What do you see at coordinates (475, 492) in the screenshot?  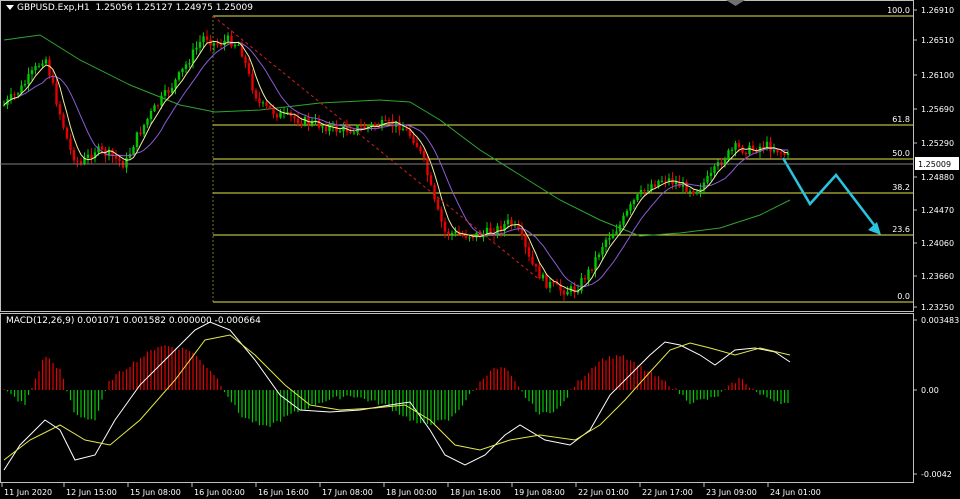 I see `time-tick-label: 18 Jun 16:00` at bounding box center [475, 492].